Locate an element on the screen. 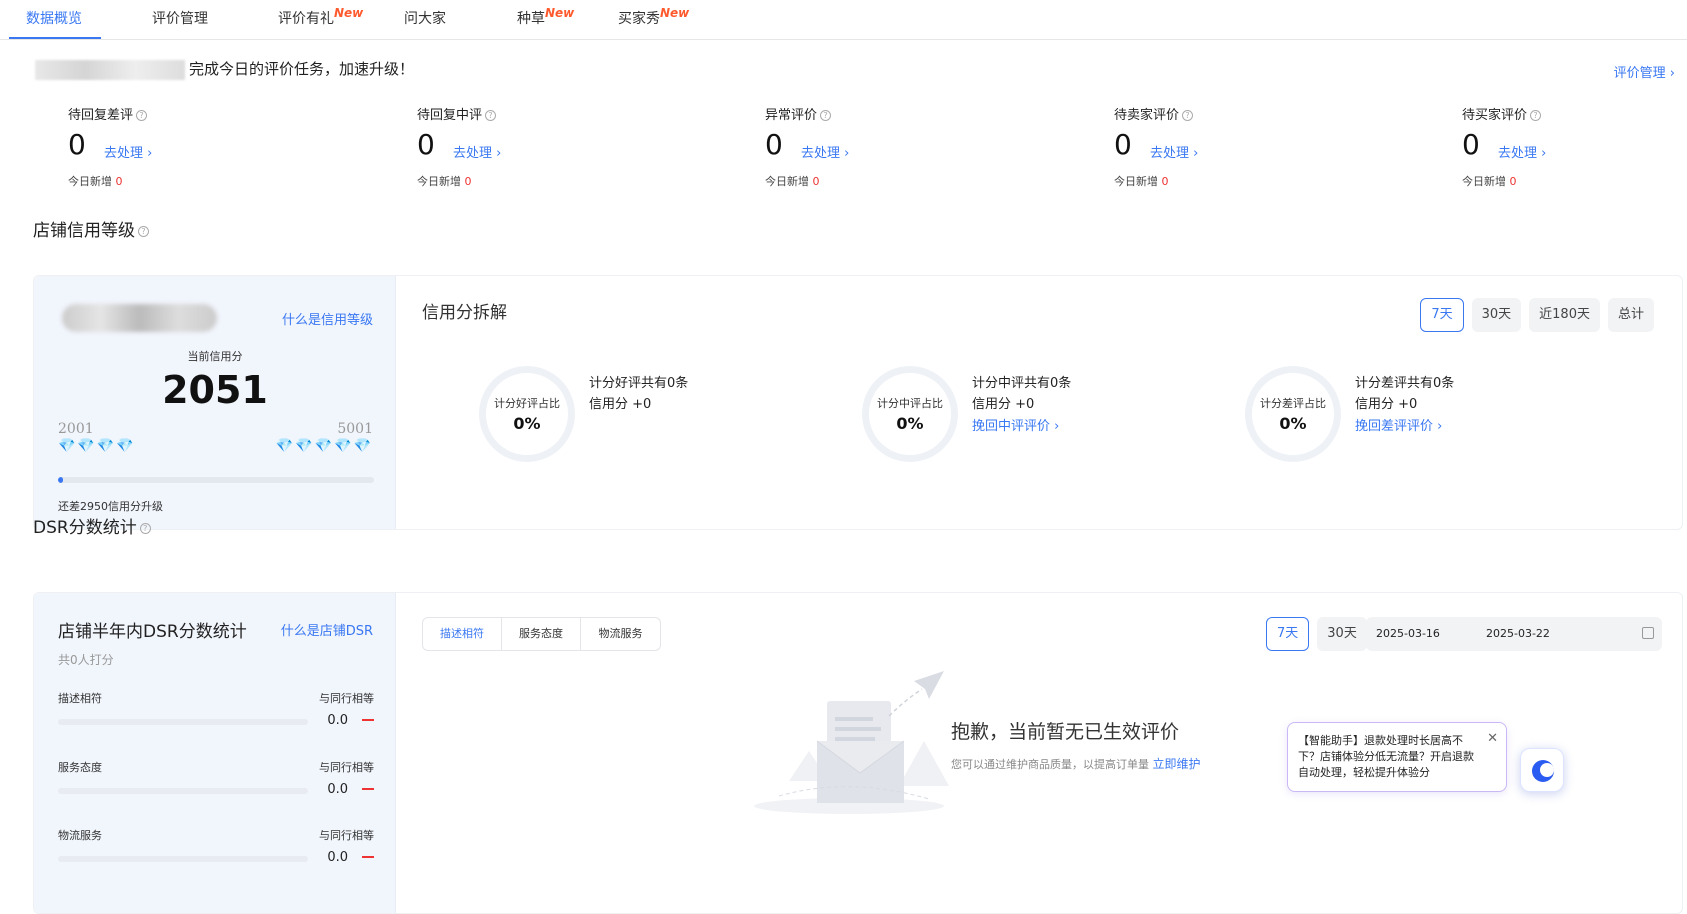 The width and height of the screenshot is (1687, 914). assistant-button is located at coordinates (1542, 770).